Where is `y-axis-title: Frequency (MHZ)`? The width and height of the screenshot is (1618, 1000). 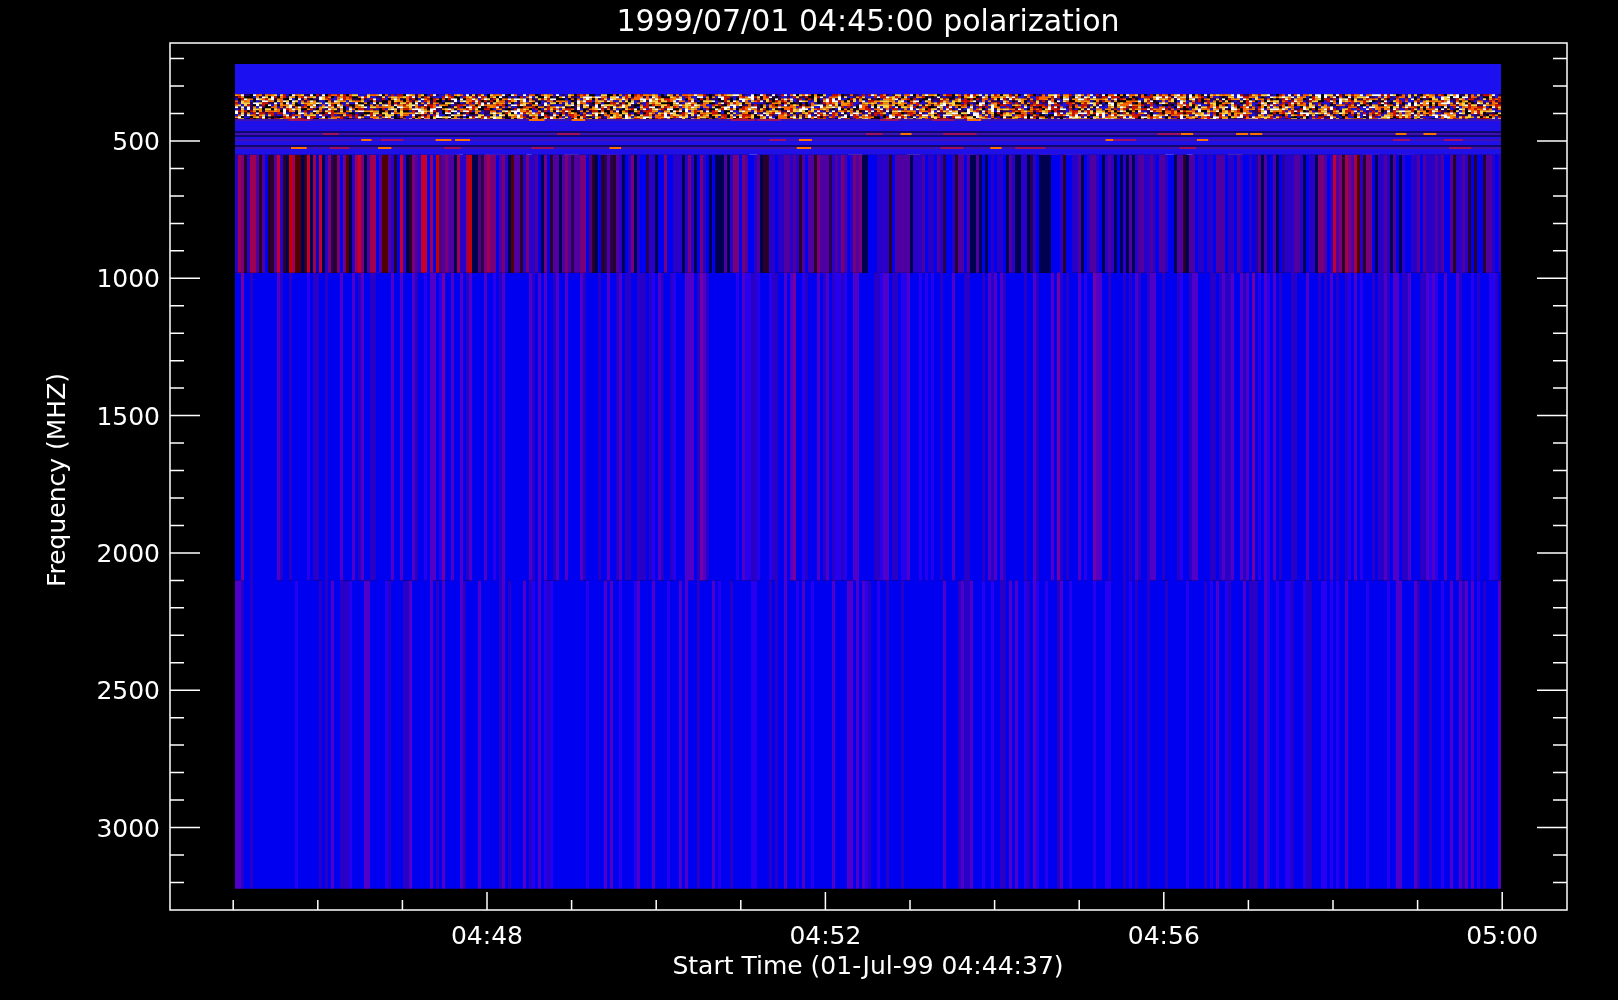
y-axis-title: Frequency (MHZ) is located at coordinates (56, 480).